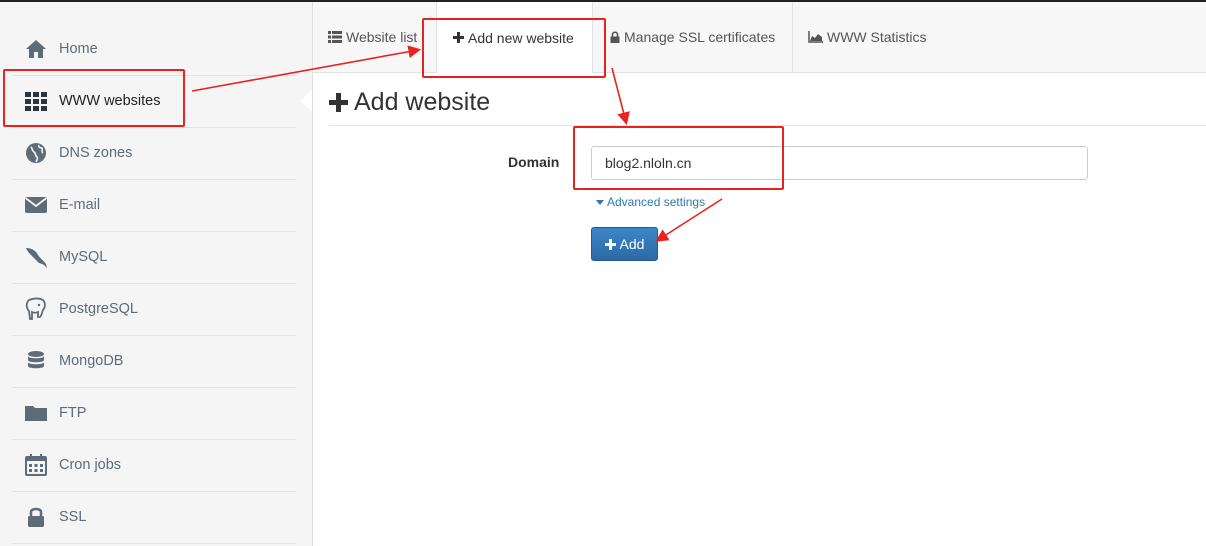 The height and width of the screenshot is (546, 1206). What do you see at coordinates (96, 153) in the screenshot?
I see `sidebar-item-label: DNS zones` at bounding box center [96, 153].